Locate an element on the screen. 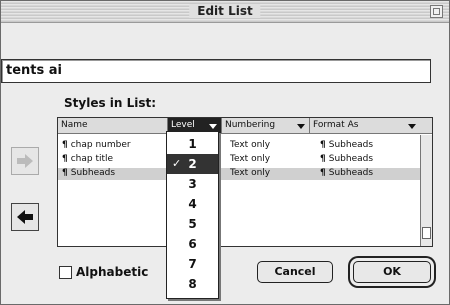  list-scrollbar is located at coordinates (426, 190).